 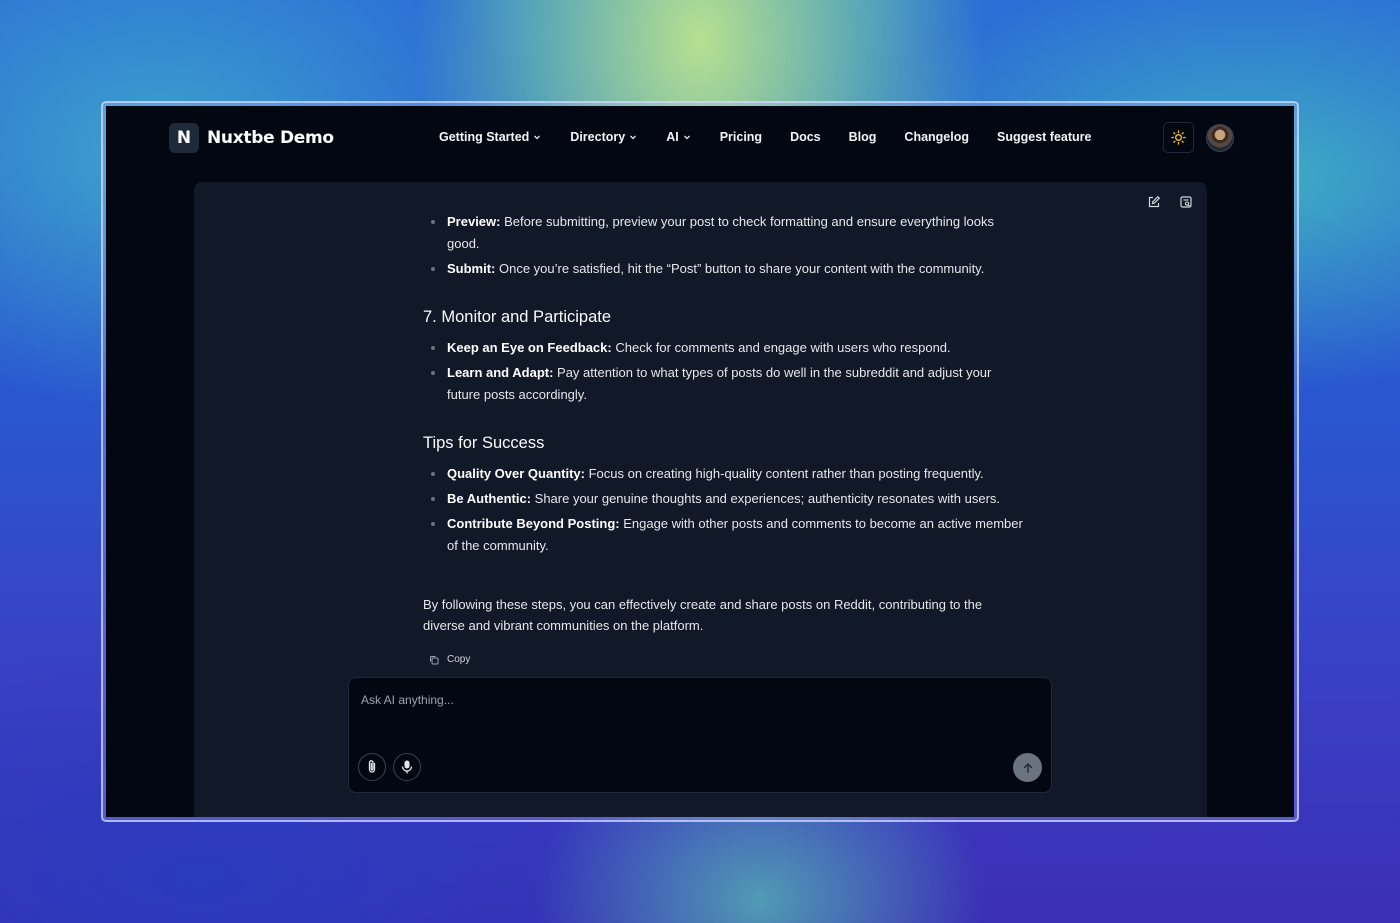 I want to click on logo-mark: N, so click(x=184, y=138).